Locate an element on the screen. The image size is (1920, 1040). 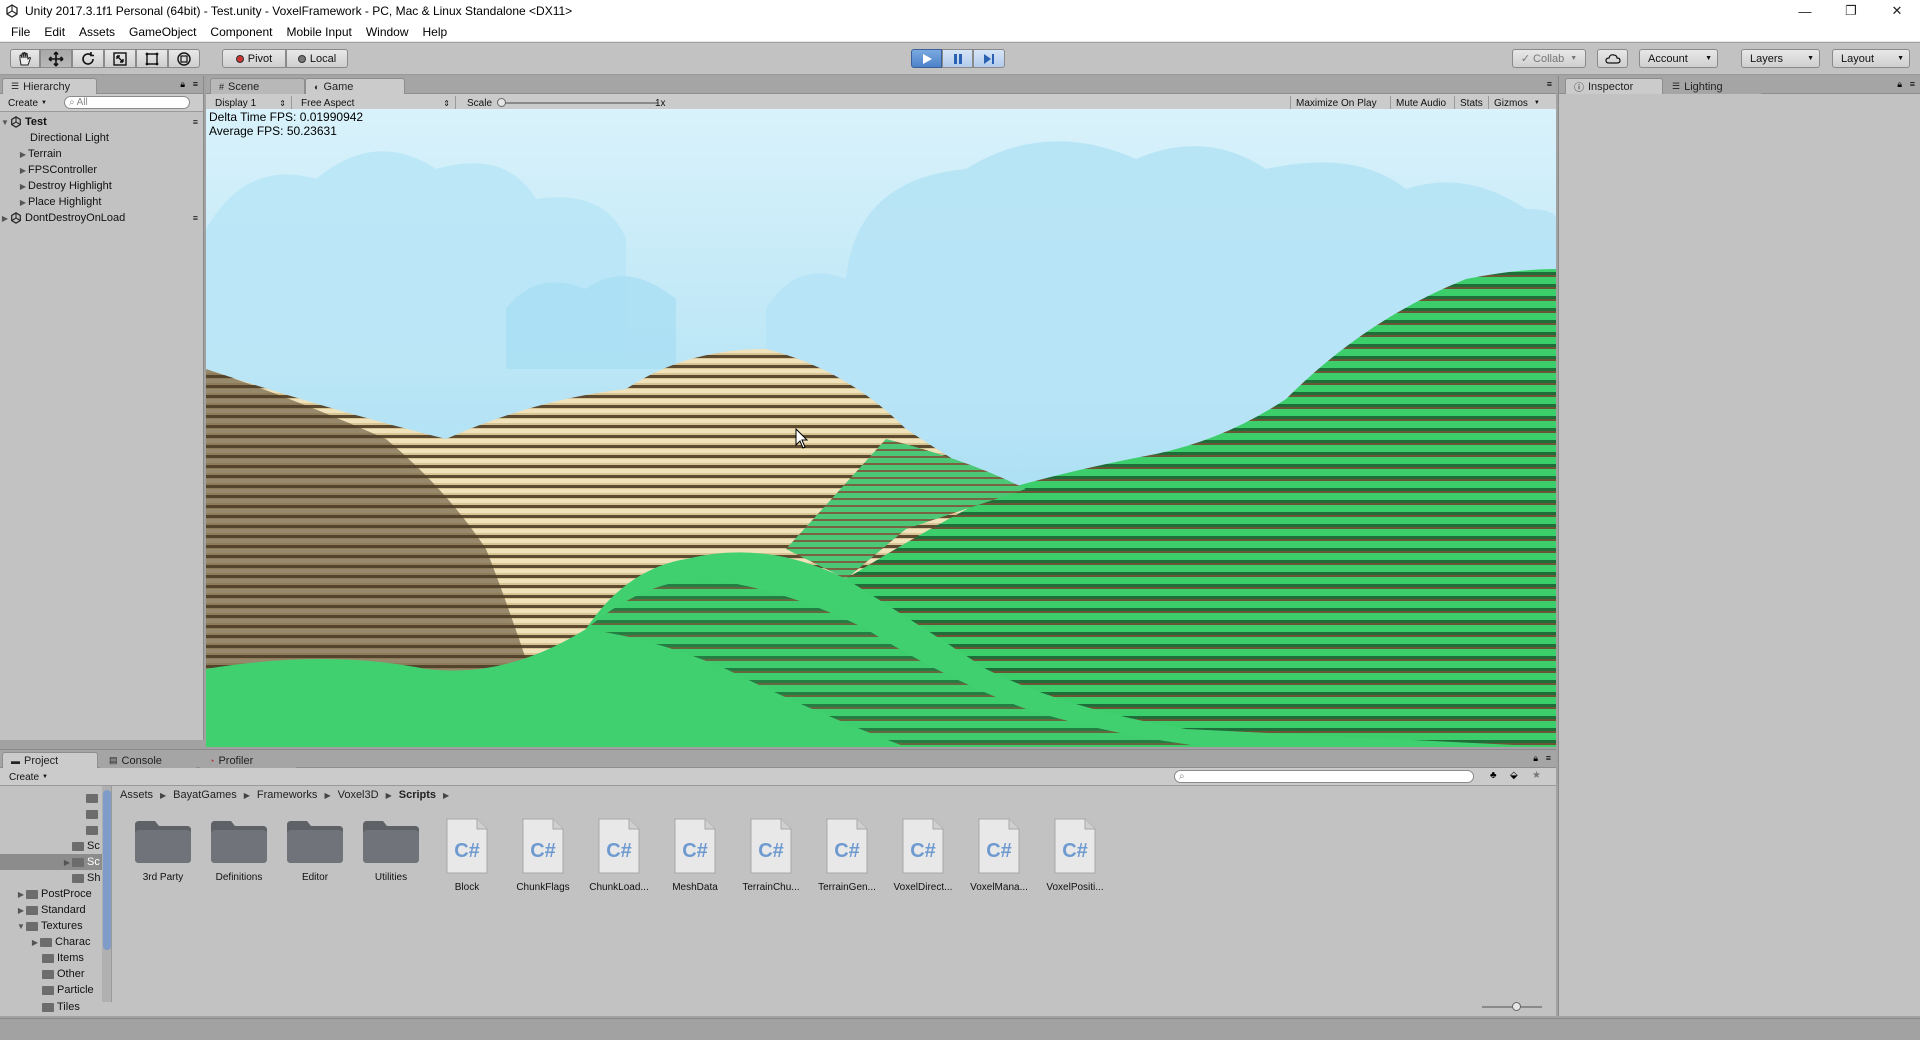
collab-dropdown: ✓ Collab ▼ is located at coordinates (1549, 58).